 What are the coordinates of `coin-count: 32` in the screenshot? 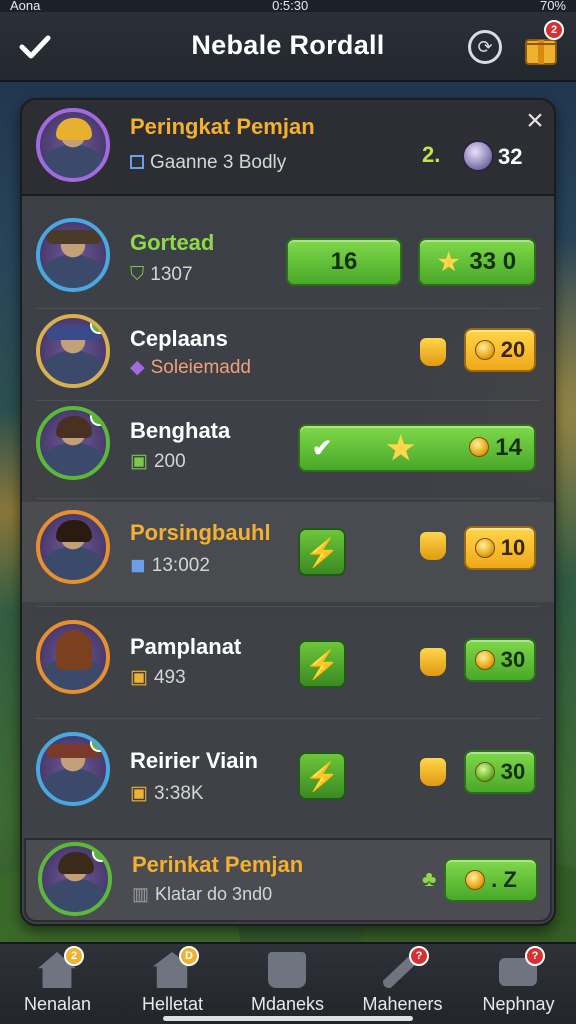 It's located at (510, 156).